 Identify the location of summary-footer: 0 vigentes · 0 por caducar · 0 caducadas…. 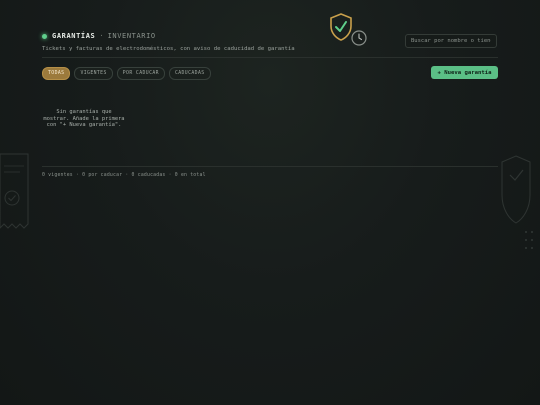
(124, 175).